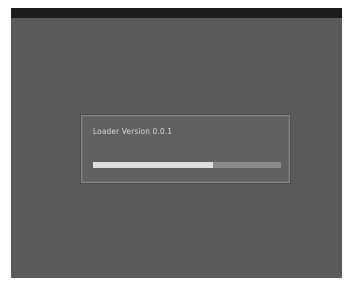  Describe the element at coordinates (176, 13) in the screenshot. I see `top-bar` at that location.